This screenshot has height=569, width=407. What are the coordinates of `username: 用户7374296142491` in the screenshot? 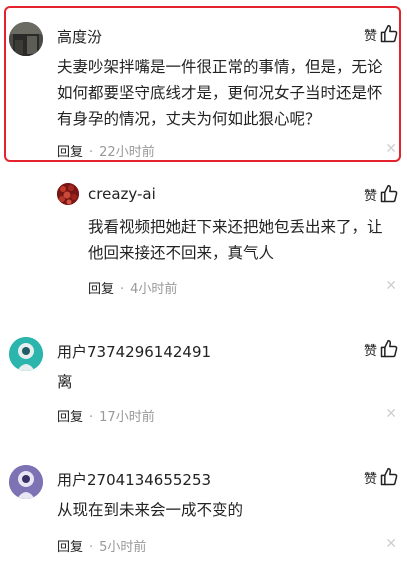 It's located at (134, 351).